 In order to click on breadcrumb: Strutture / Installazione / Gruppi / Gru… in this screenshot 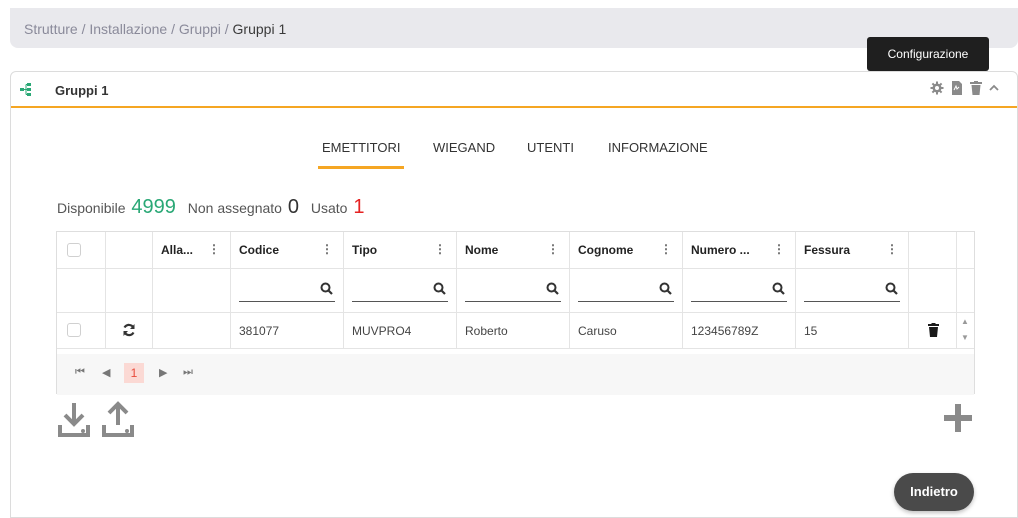, I will do `click(155, 29)`.